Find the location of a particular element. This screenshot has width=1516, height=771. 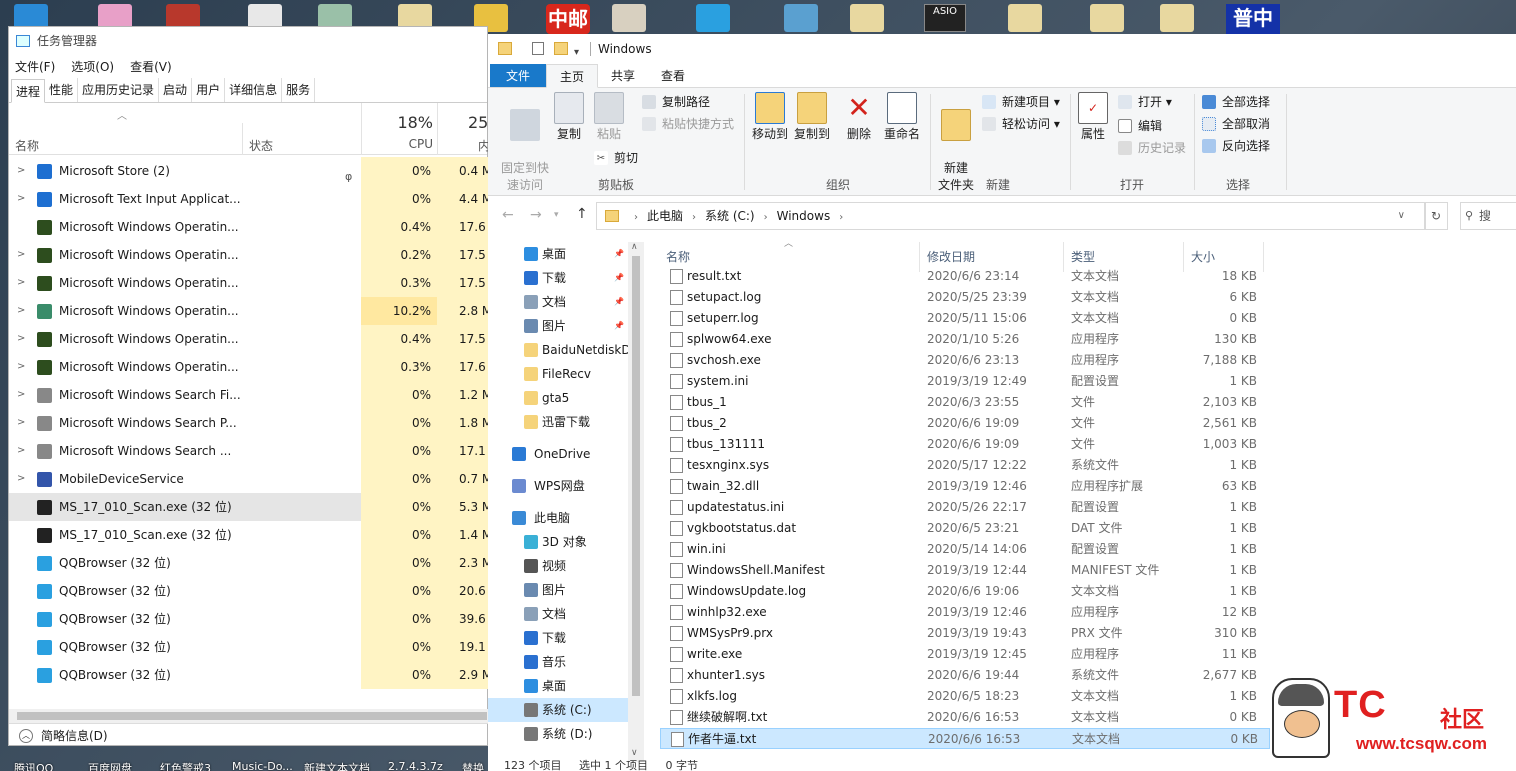

file-row: twain_32.dll 2019/3/19 12:46 应用程序扩展 63 KB is located at coordinates (965, 486).